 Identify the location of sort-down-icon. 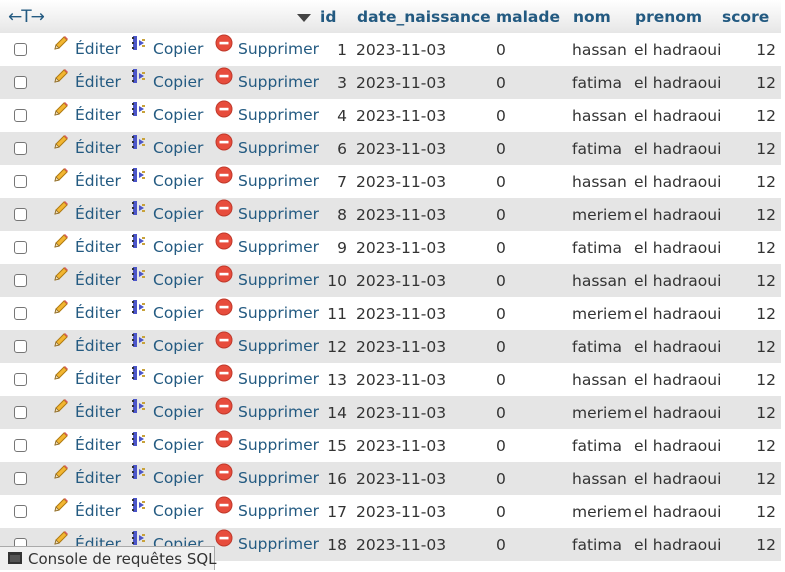
(304, 18).